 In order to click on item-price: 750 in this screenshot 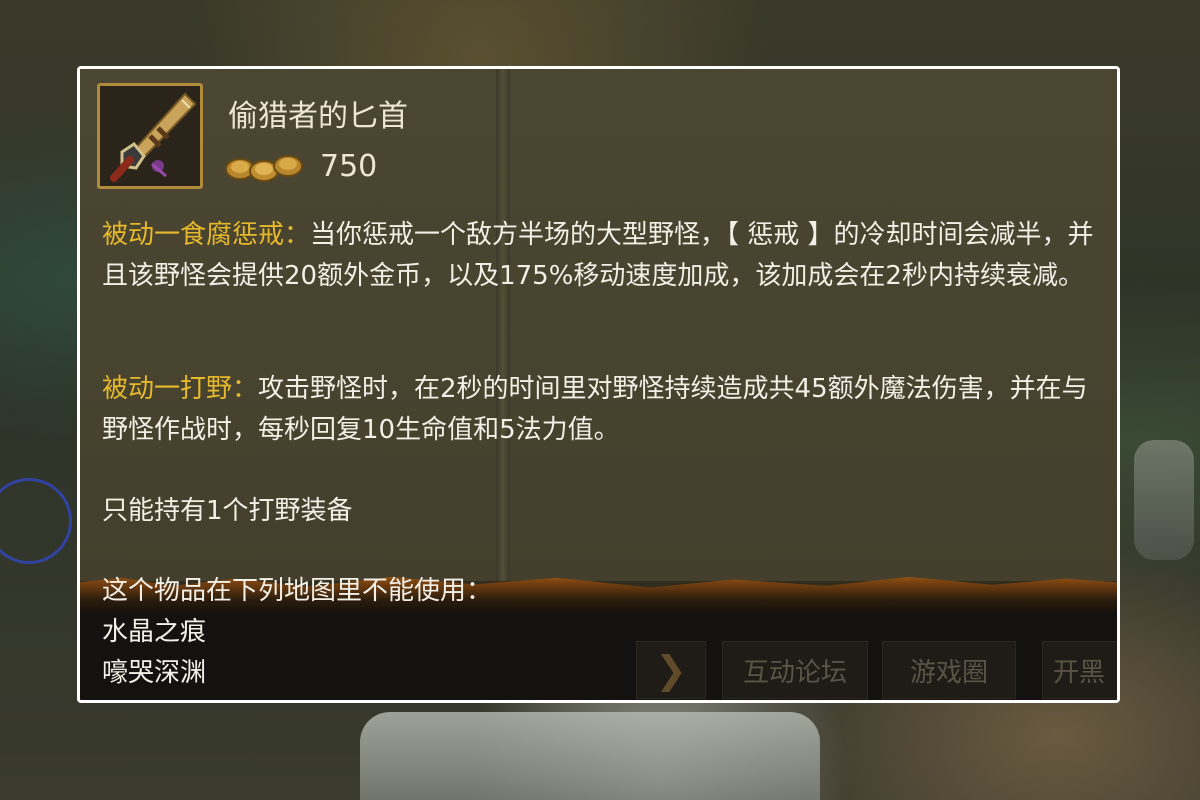, I will do `click(349, 166)`.